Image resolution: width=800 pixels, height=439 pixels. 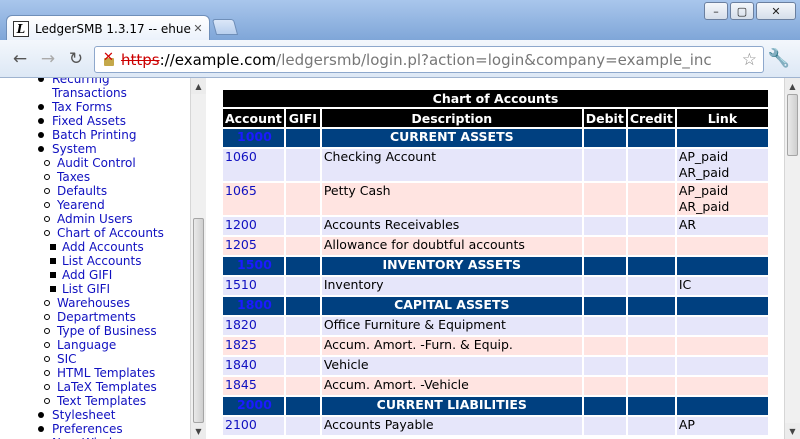 What do you see at coordinates (198, 28) in the screenshot?
I see `tab-close-icon: ✕` at bounding box center [198, 28].